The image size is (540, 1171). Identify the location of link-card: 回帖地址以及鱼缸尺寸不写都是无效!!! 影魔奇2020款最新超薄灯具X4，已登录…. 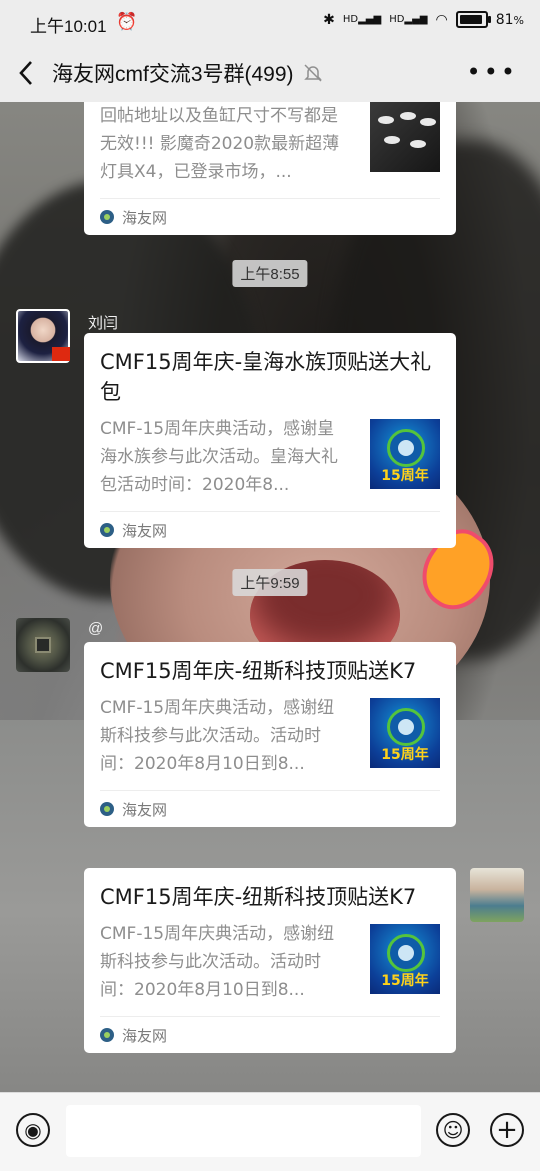
(270, 168).